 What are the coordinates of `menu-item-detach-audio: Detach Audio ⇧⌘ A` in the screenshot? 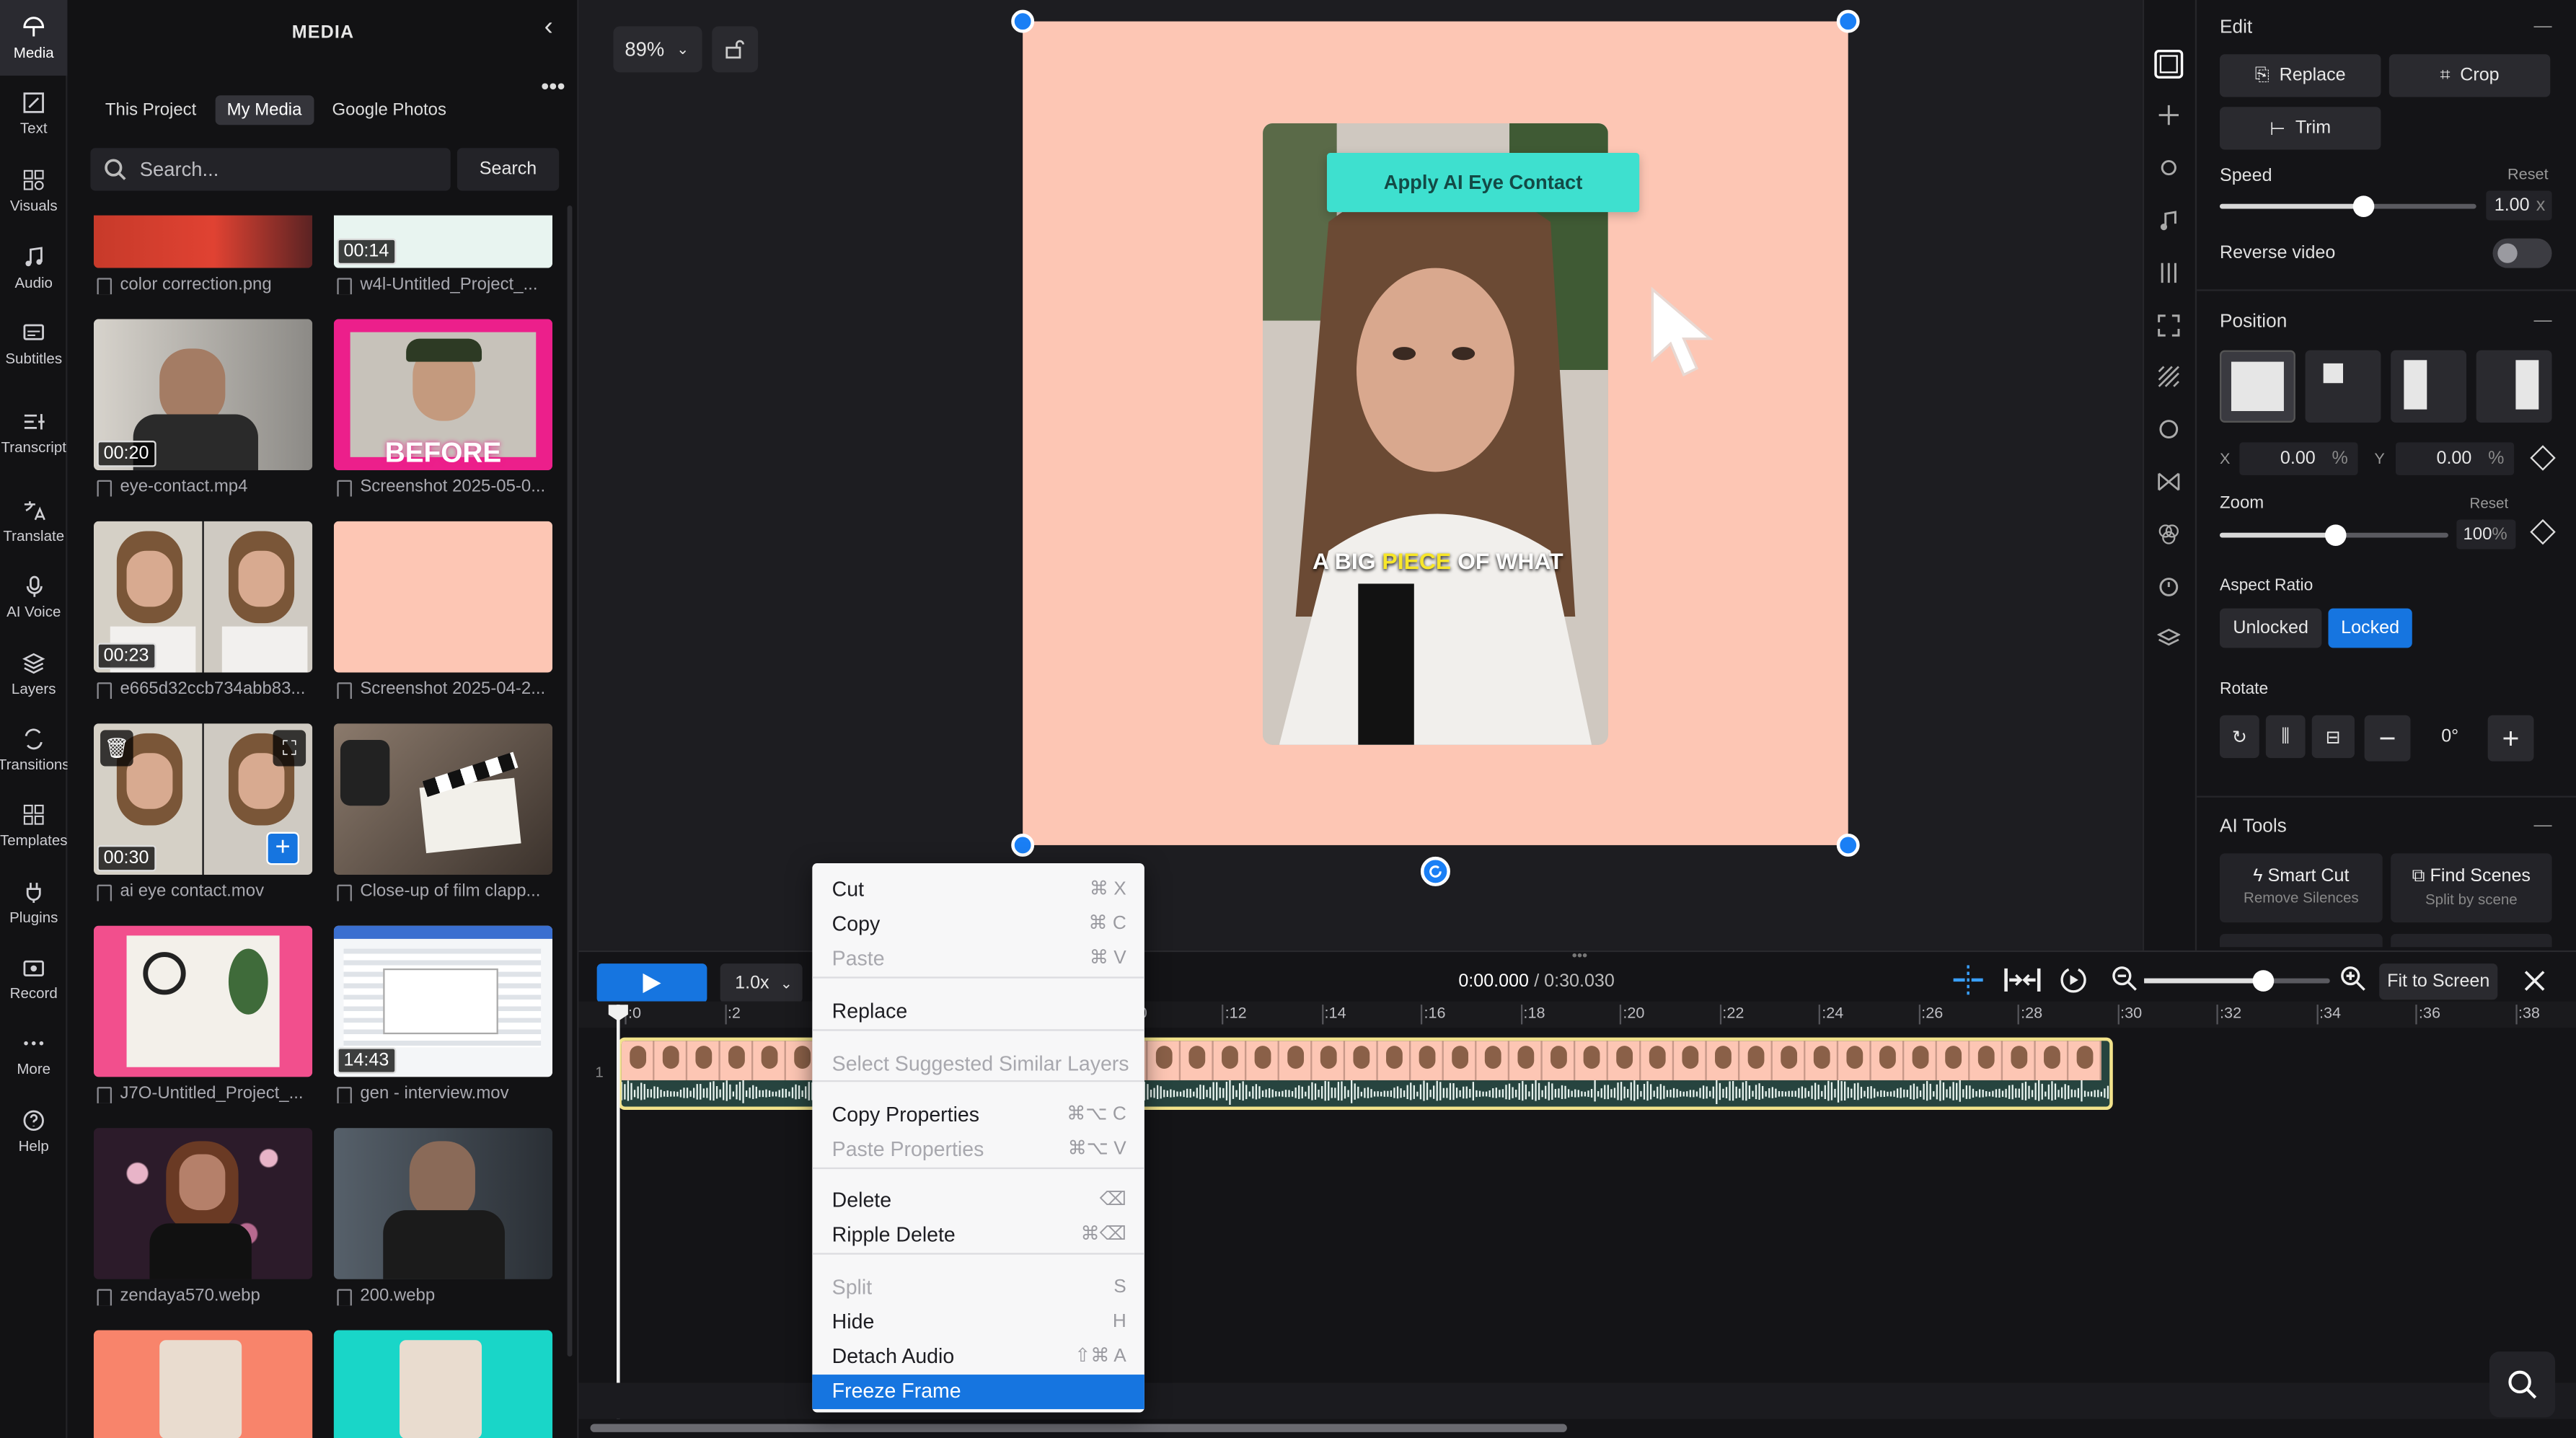 It's located at (978, 1357).